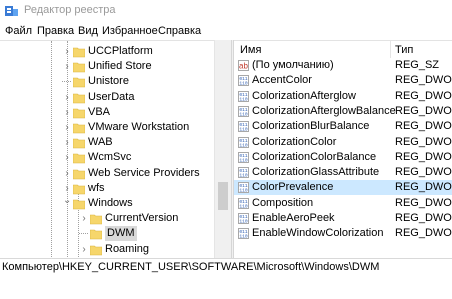 The width and height of the screenshot is (452, 299). I want to click on value-row: 011110EnableWindowColorizationREG_DWORD, so click(343, 233).